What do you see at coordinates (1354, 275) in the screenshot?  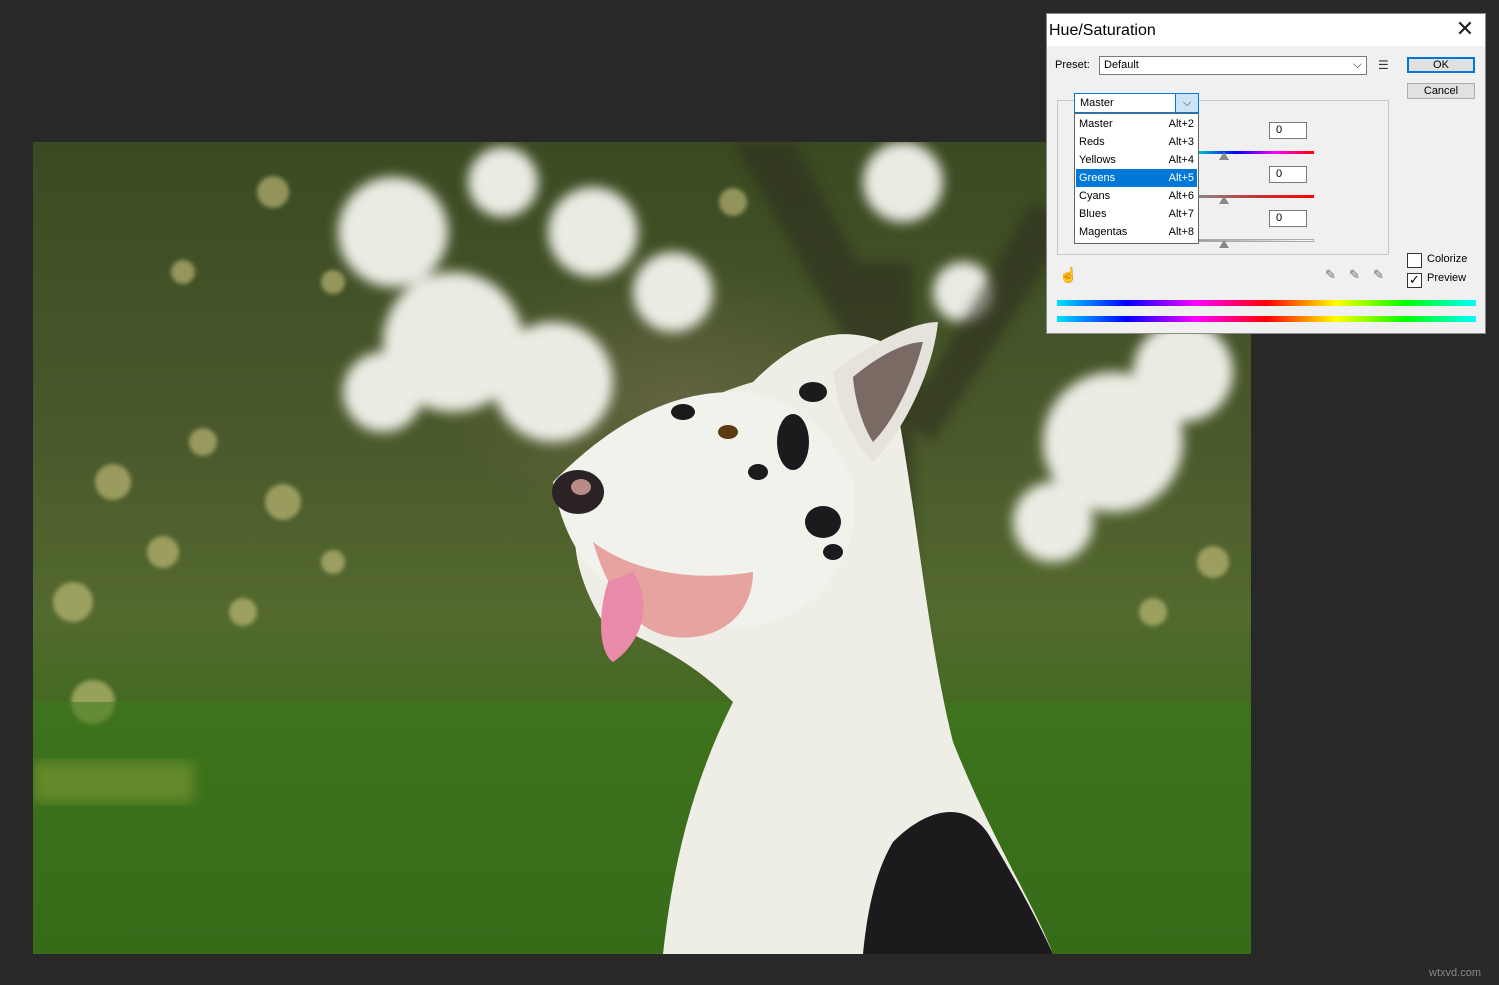 I see `eyedropper-plus-icon: ✎` at bounding box center [1354, 275].